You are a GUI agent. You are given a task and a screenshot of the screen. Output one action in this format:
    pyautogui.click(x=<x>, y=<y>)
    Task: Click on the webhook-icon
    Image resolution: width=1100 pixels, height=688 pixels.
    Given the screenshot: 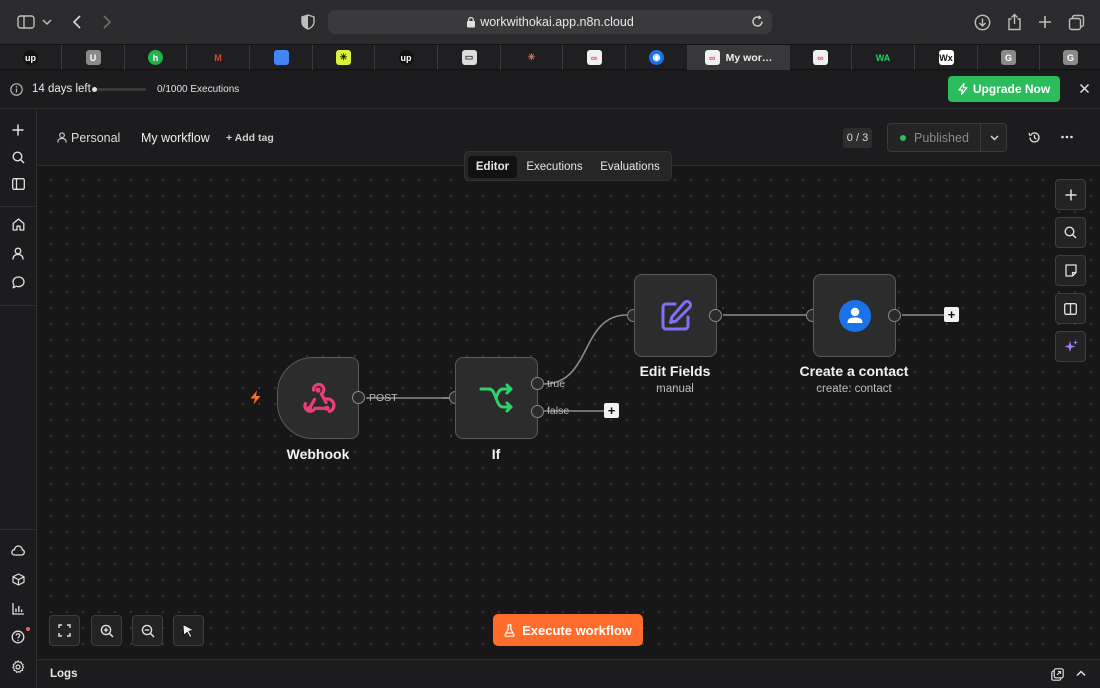 What is the action you would take?
    pyautogui.click(x=319, y=398)
    